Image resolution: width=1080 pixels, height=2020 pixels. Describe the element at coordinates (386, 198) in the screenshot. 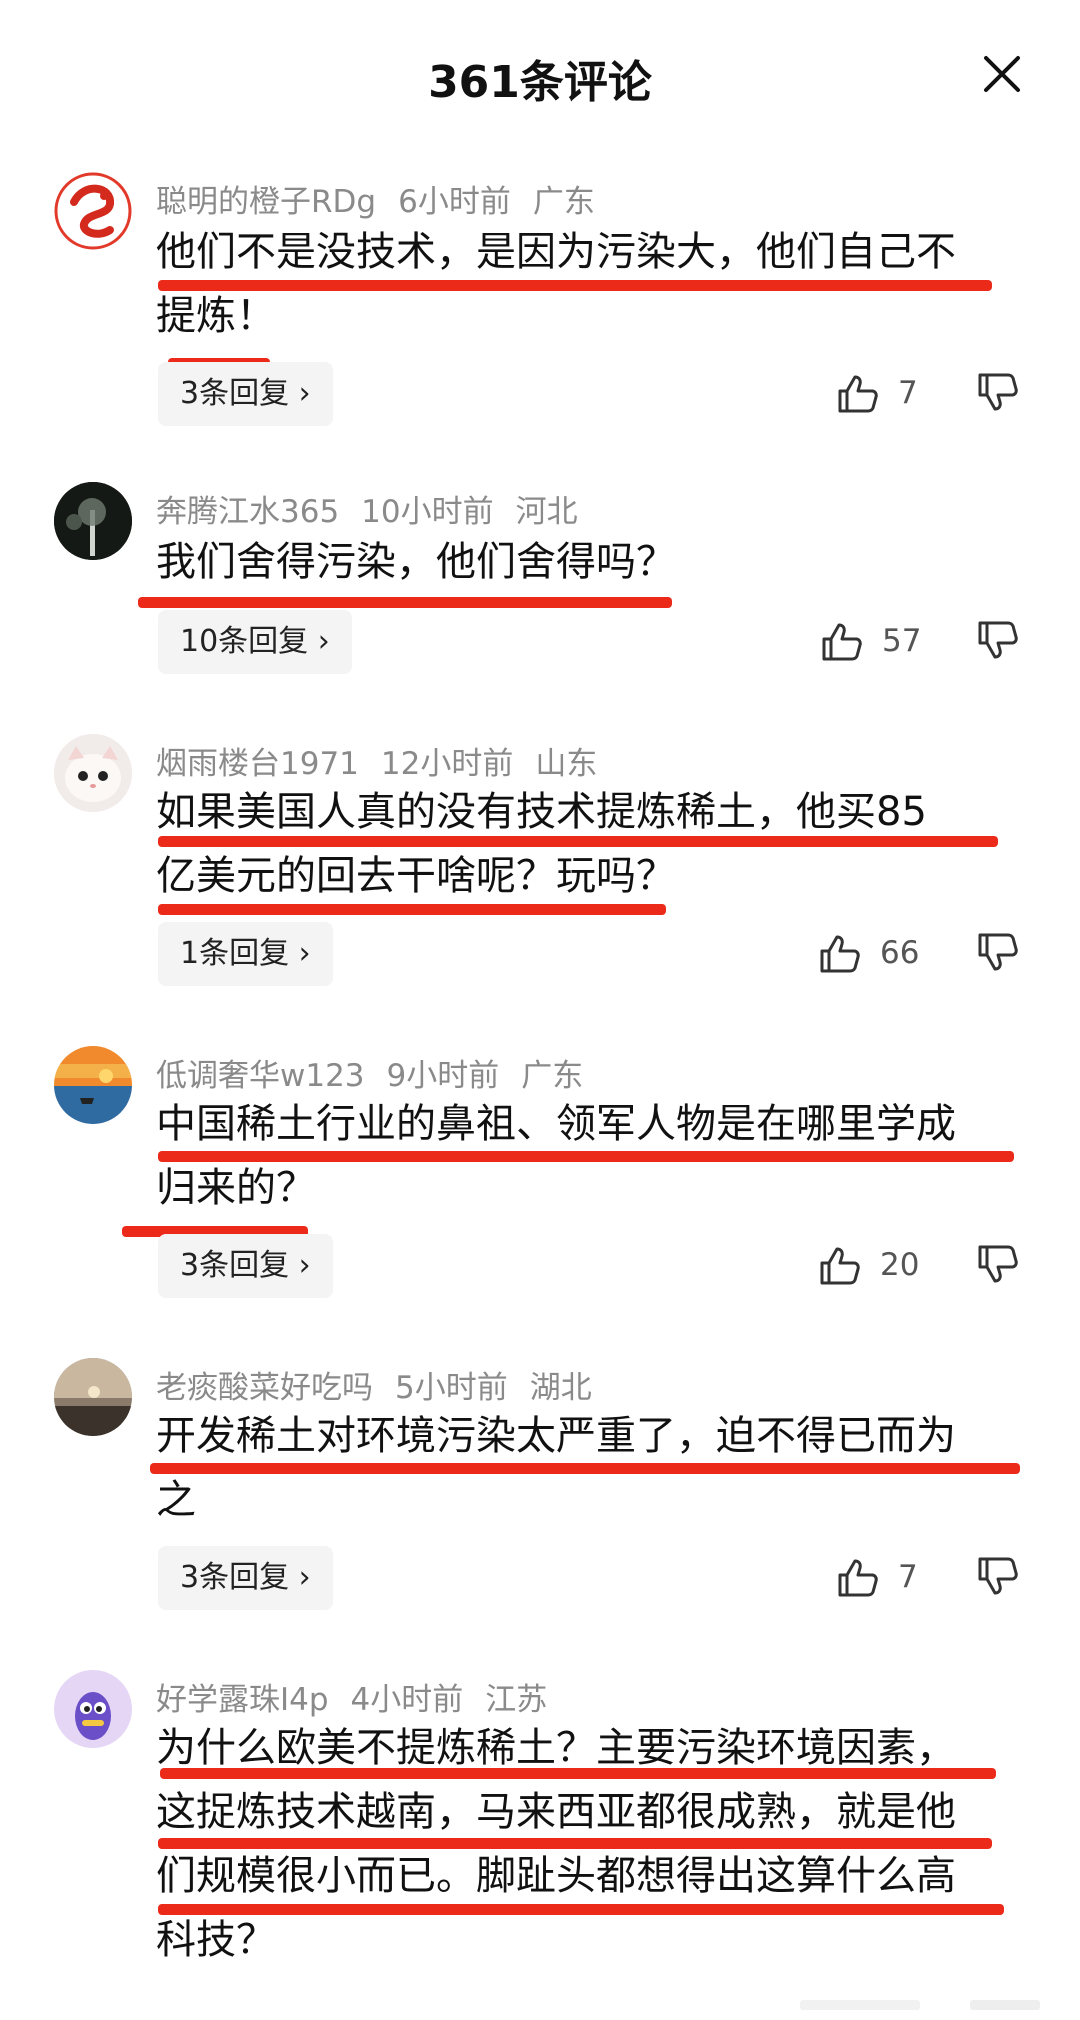

I see `comment-meta: 聪明的橙子RDg 6小时前 广东` at that location.